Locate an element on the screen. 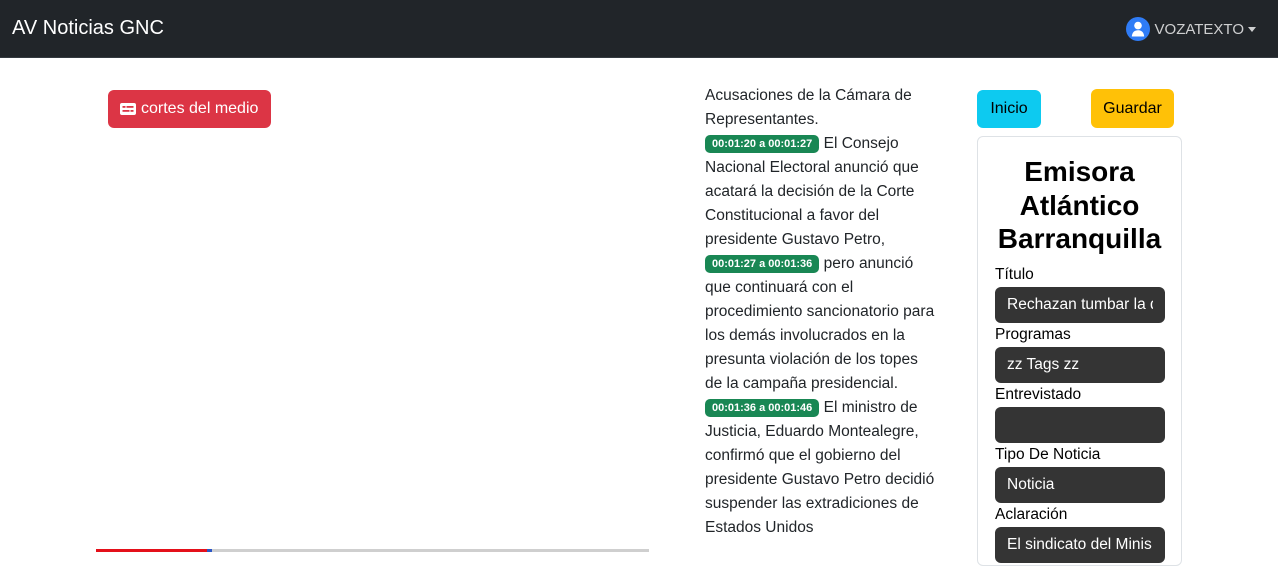 Image resolution: width=1278 pixels, height=566 pixels. cortes-del-medio-label: cortes del medio is located at coordinates (200, 108).